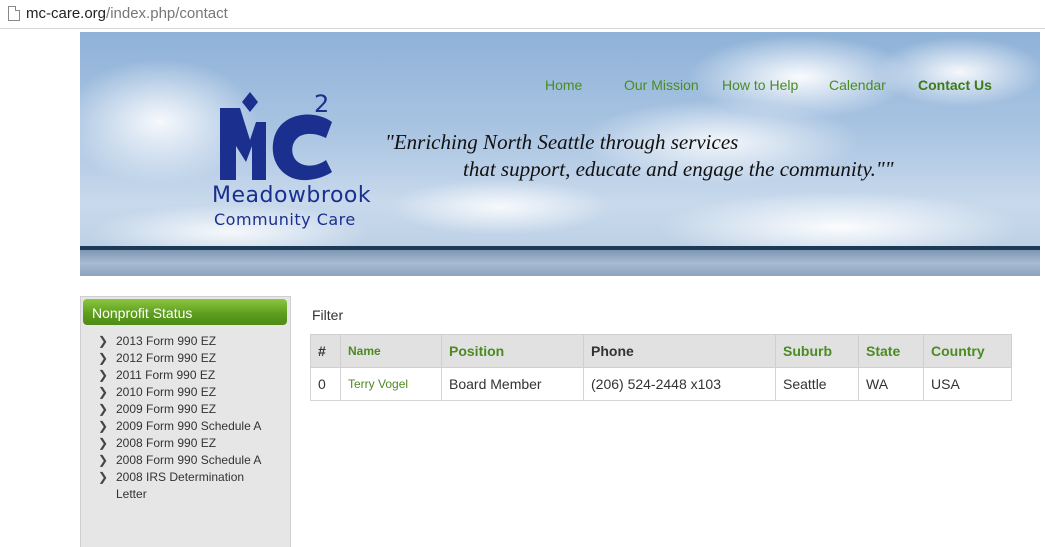 The image size is (1045, 547). I want to click on col-header-position: Position, so click(512, 351).